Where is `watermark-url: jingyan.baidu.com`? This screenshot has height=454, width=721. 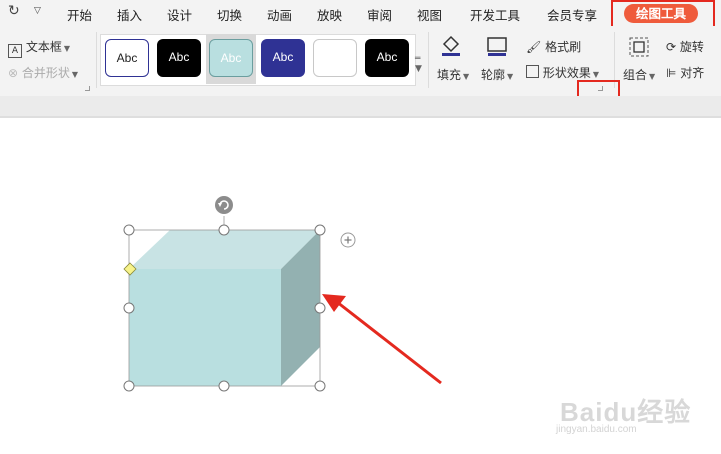 watermark-url: jingyan.baidu.com is located at coordinates (596, 429).